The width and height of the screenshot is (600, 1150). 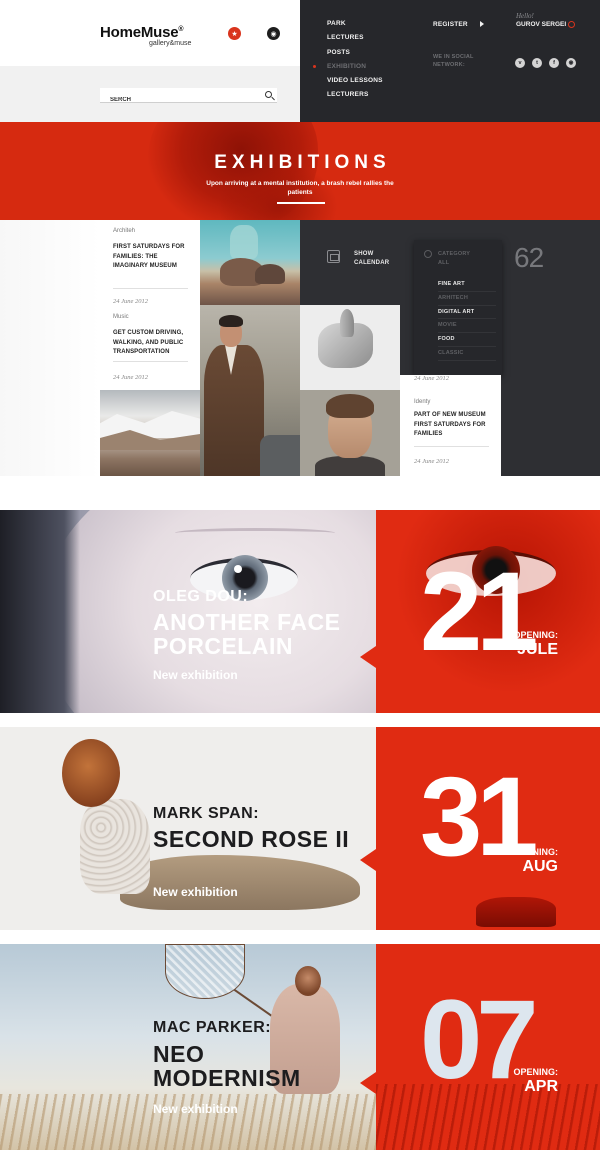 What do you see at coordinates (206, 813) in the screenshot?
I see `exhibition-artist: MARK SPAN:` at bounding box center [206, 813].